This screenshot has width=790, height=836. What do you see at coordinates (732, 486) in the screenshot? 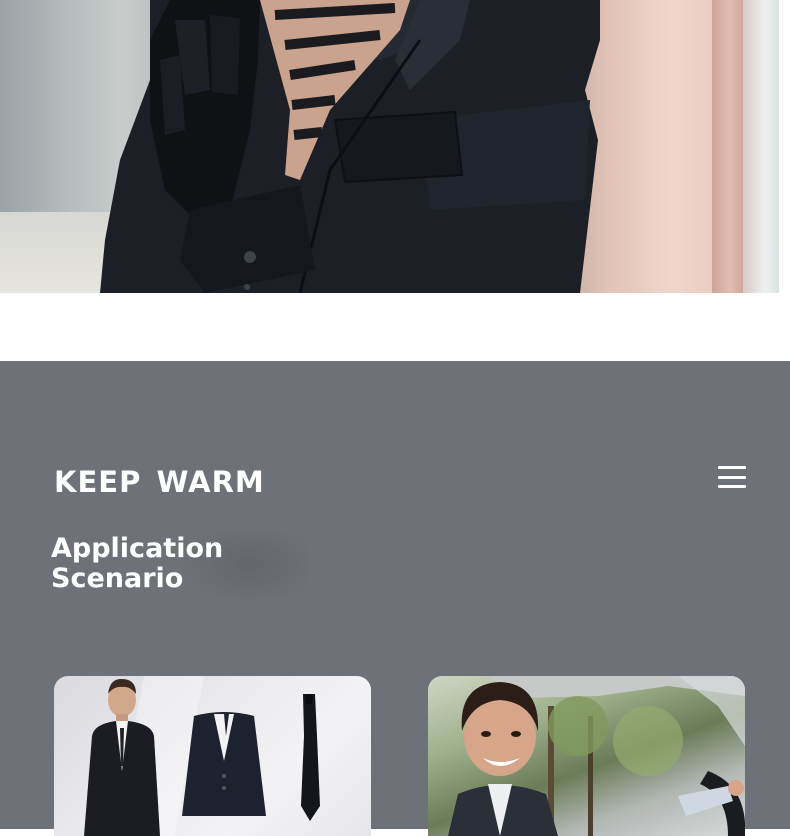
I see `menu-line-bottom` at bounding box center [732, 486].